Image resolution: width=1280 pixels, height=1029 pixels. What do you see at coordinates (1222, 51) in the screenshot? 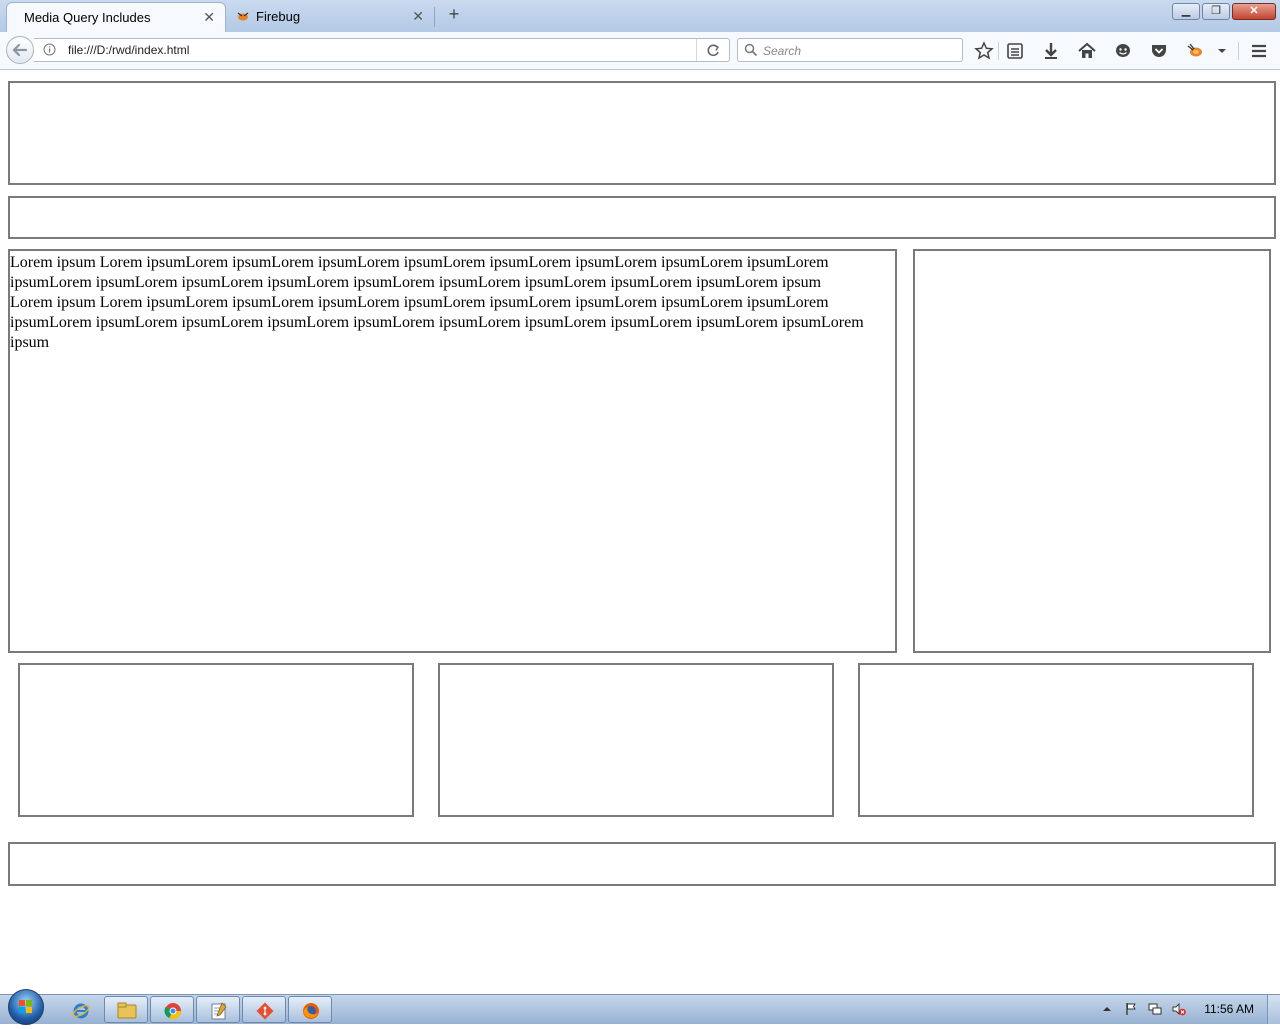
I see `dropdown-icon` at bounding box center [1222, 51].